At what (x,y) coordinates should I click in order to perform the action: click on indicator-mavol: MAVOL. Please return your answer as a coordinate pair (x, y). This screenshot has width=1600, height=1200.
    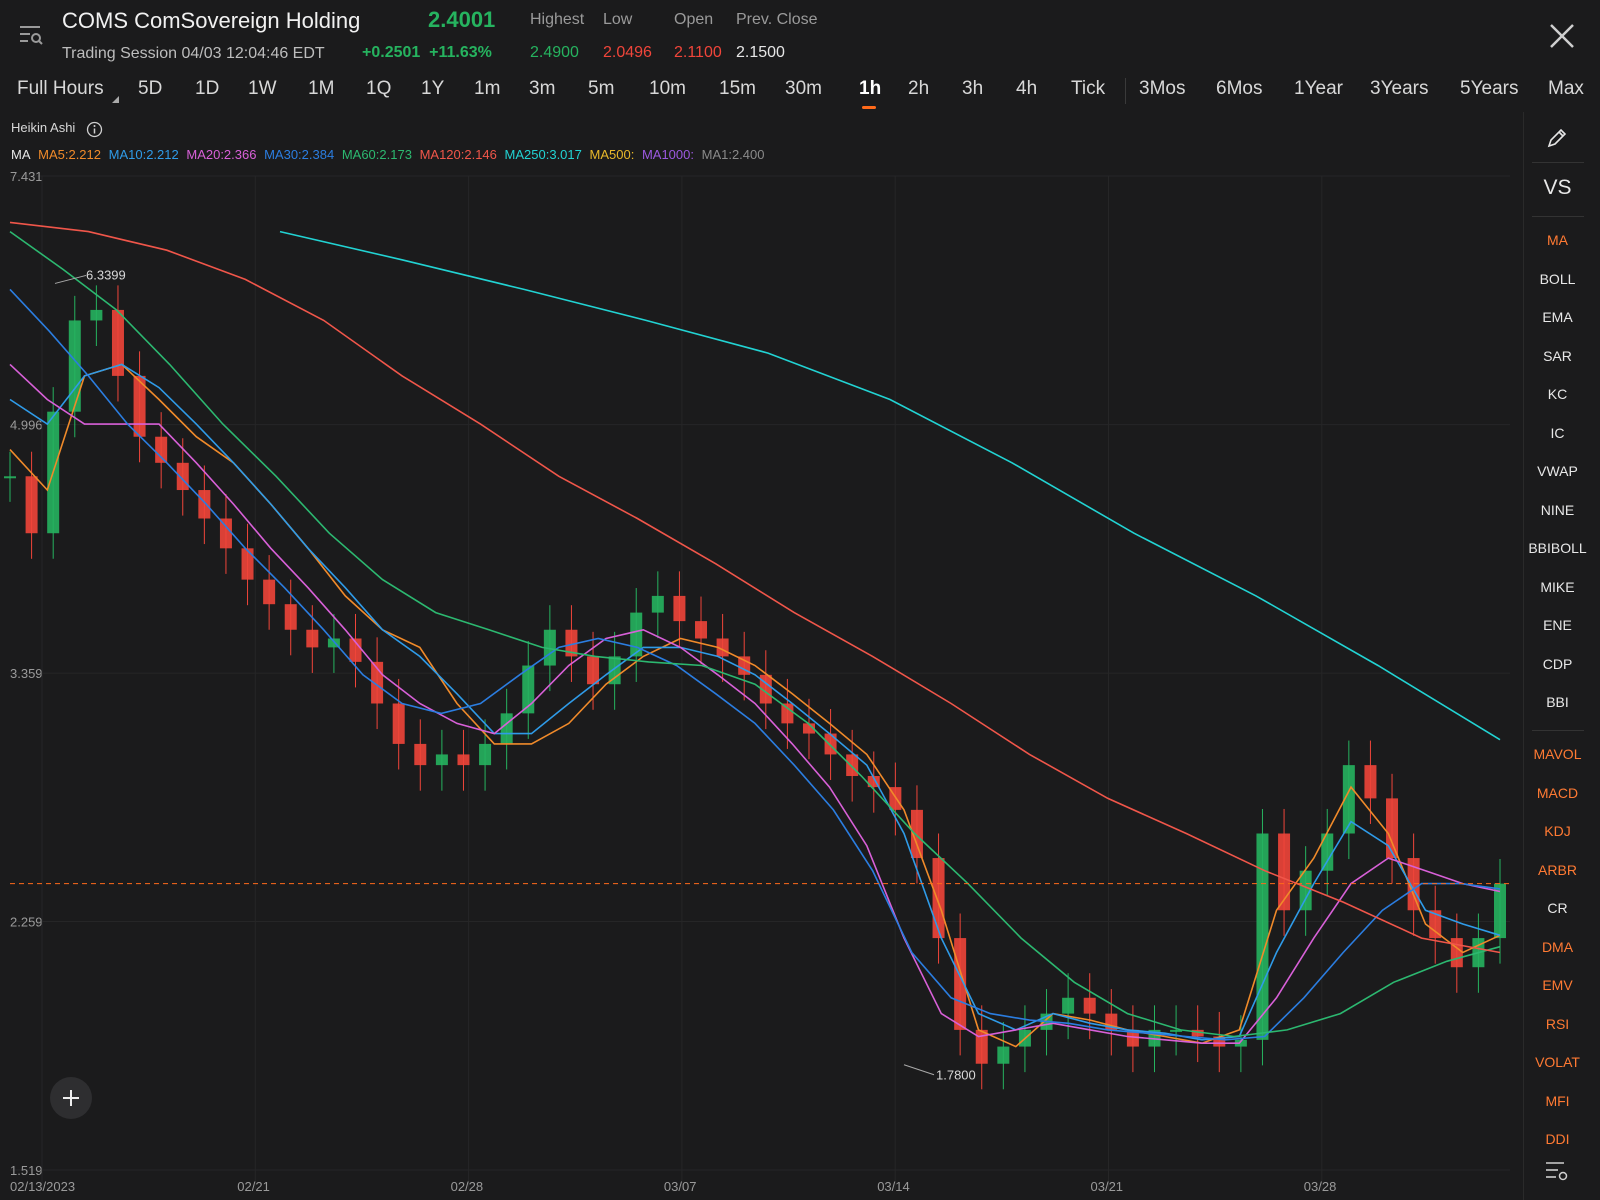
    Looking at the image, I should click on (1557, 754).